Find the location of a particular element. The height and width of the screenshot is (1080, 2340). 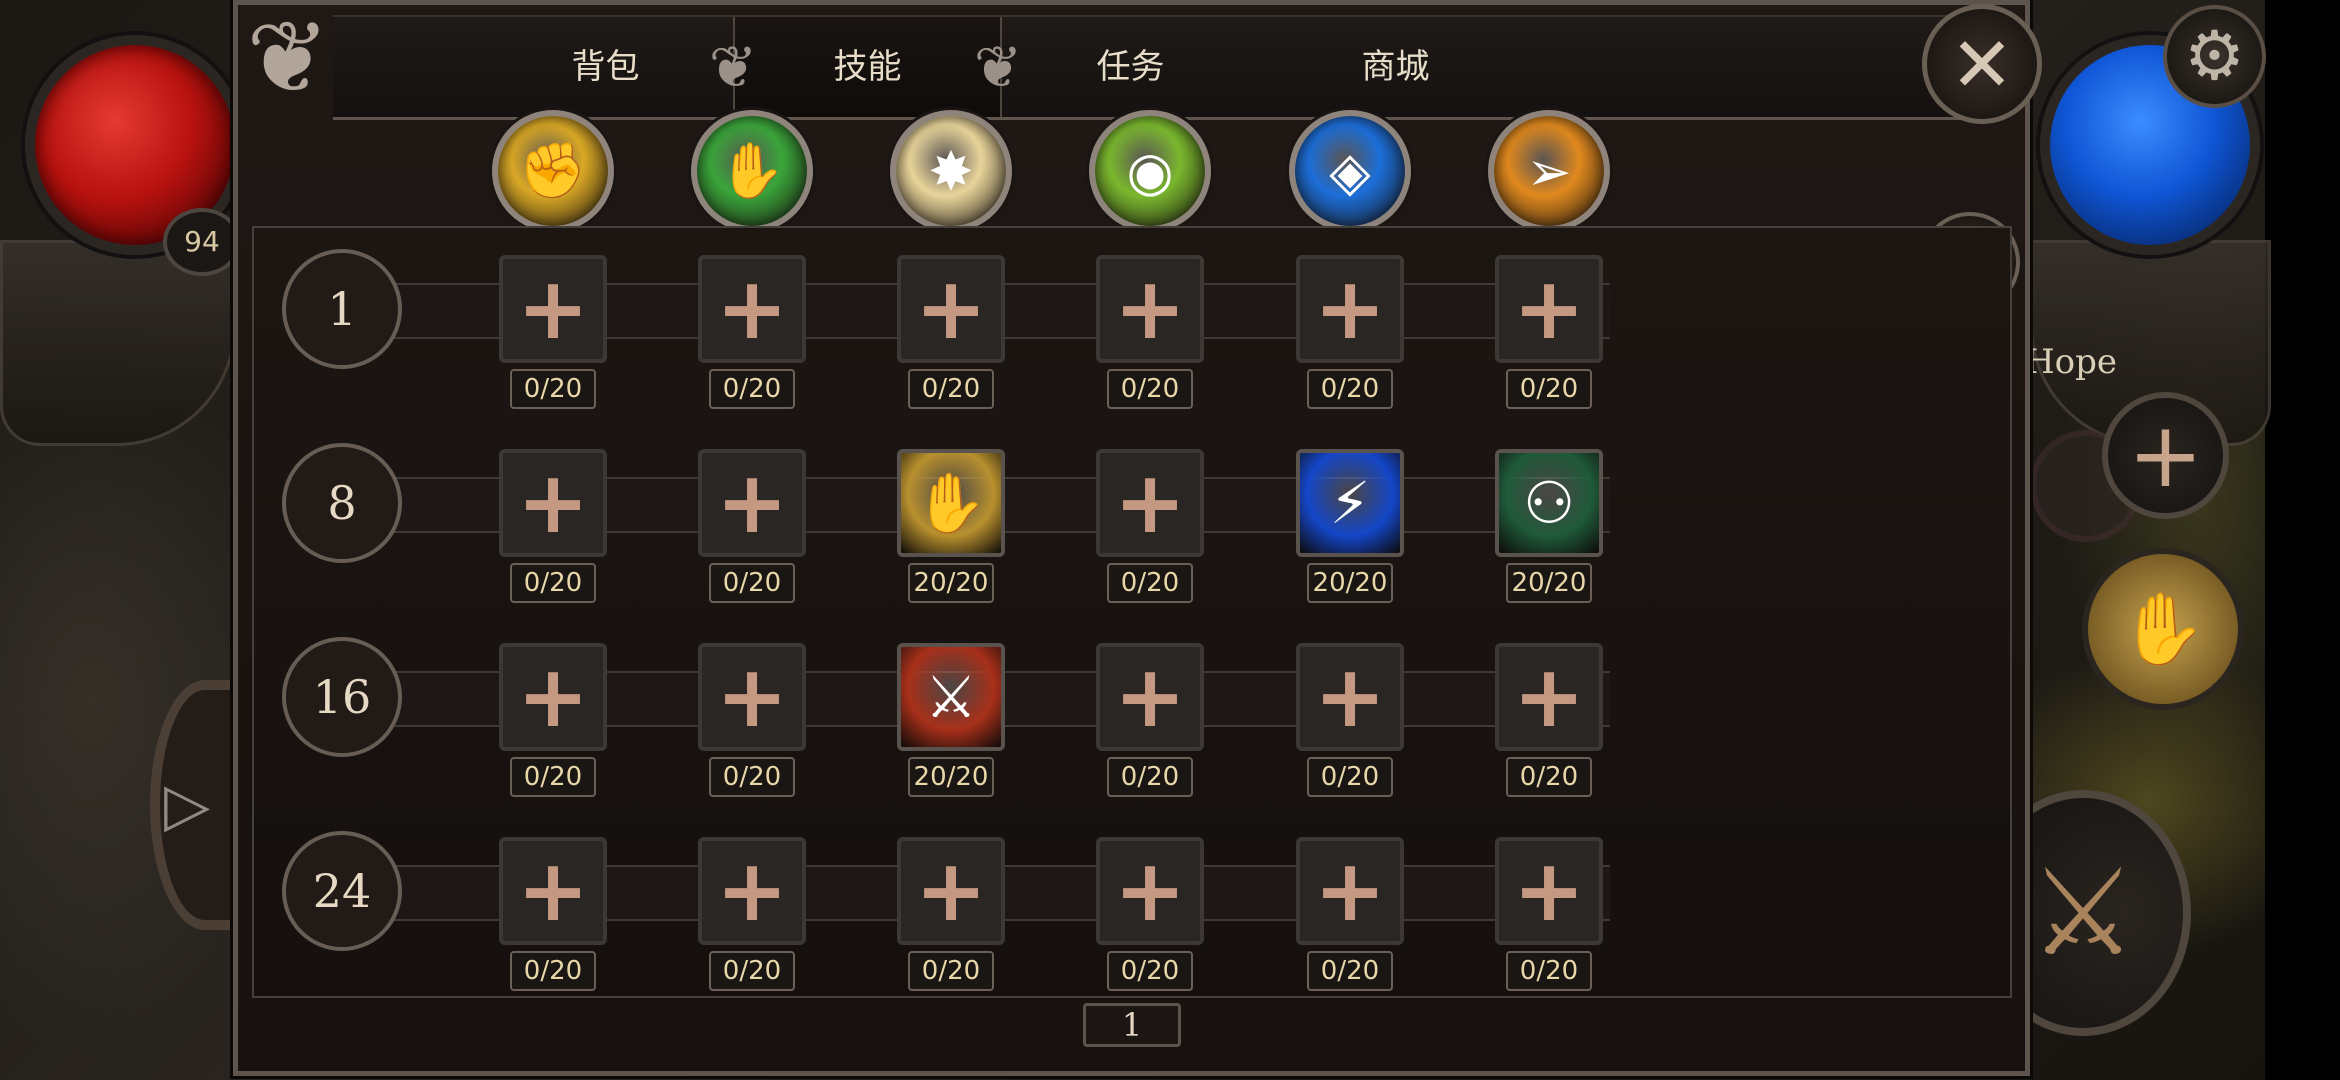

nature-orb-skill-icon: ◉ is located at coordinates (1150, 171).